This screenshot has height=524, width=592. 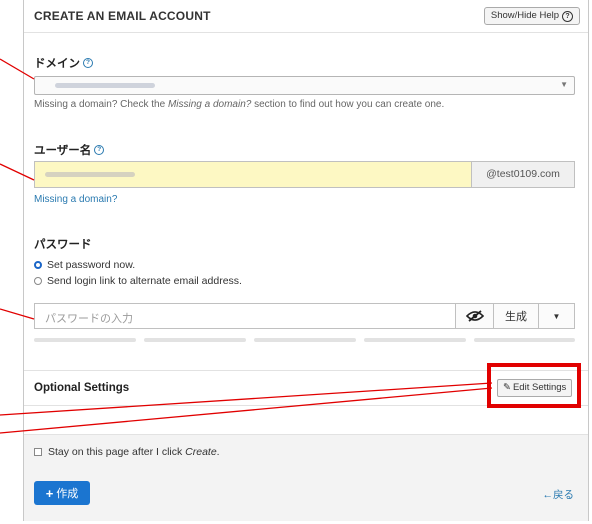 What do you see at coordinates (524, 15) in the screenshot?
I see `help-button-label: Show/Hide Help` at bounding box center [524, 15].